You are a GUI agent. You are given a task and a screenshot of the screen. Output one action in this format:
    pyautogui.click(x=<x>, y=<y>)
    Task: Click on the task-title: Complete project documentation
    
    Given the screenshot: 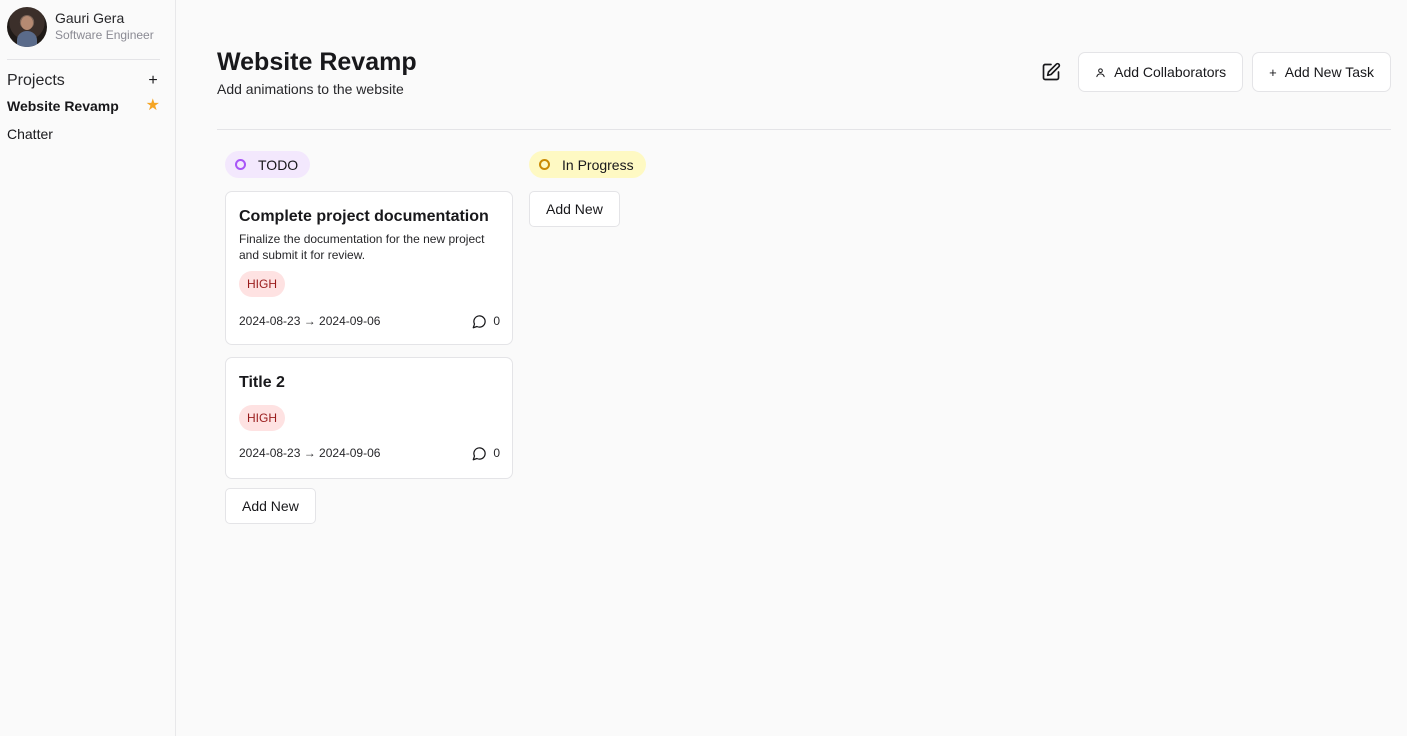 What is the action you would take?
    pyautogui.click(x=364, y=216)
    